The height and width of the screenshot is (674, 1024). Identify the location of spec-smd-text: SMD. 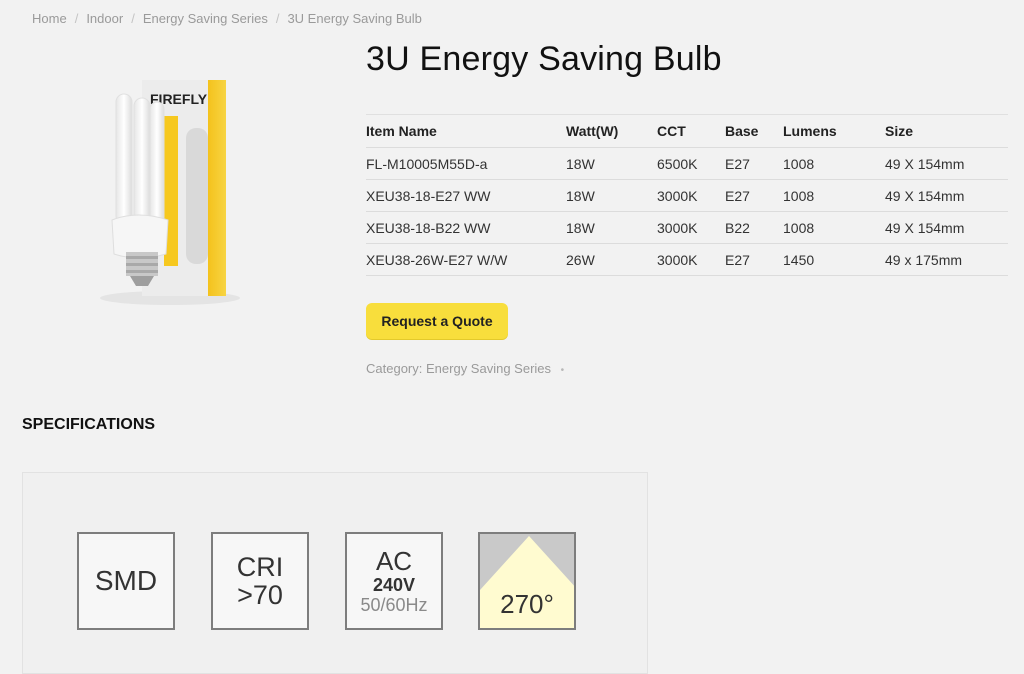
(126, 580).